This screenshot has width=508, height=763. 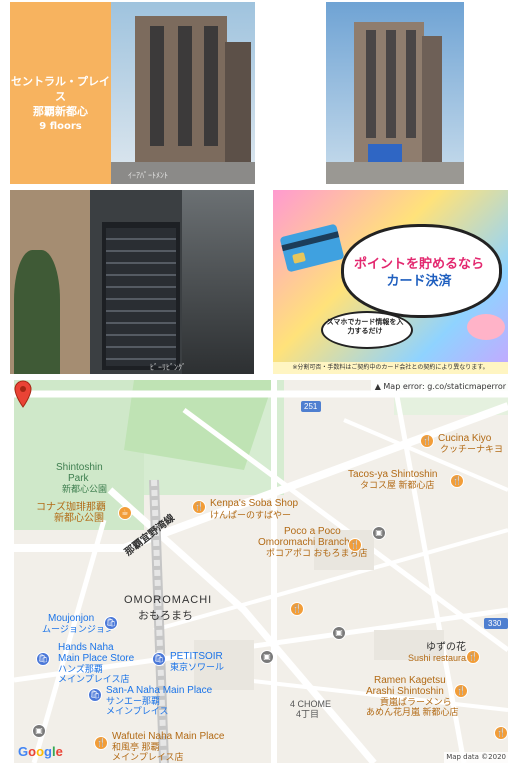 I want to click on piggy-bank-icon, so click(x=486, y=327).